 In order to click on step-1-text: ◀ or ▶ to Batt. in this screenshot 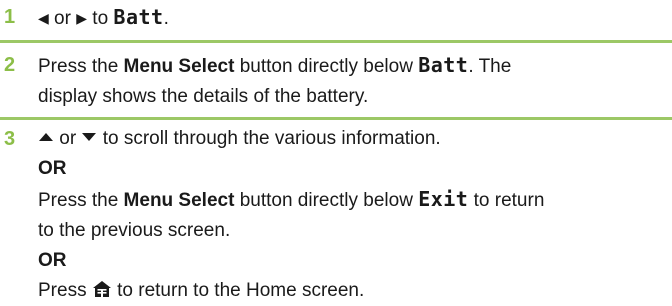, I will do `click(103, 18)`.